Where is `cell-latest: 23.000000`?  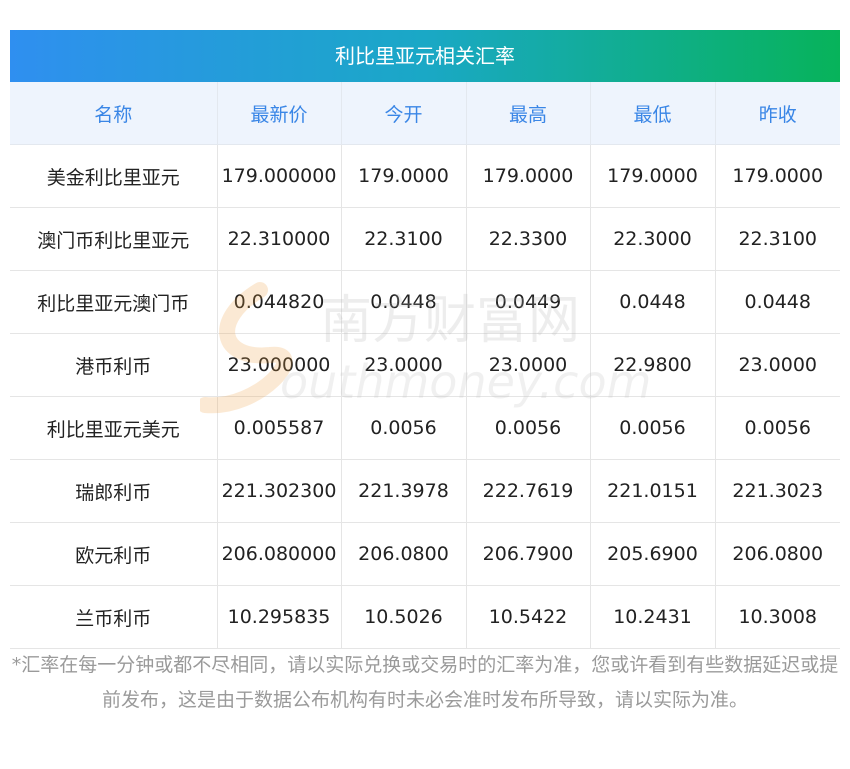
cell-latest: 23.000000 is located at coordinates (279, 365).